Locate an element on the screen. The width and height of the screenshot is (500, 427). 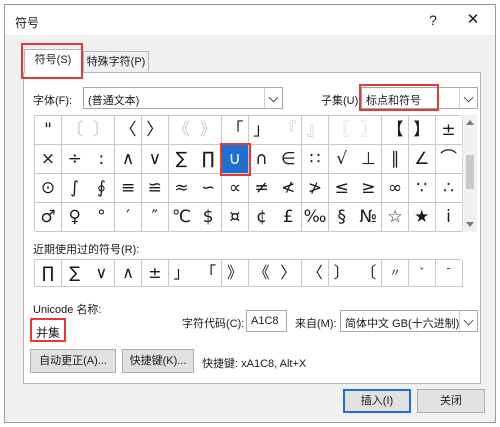
symbol-cell: 》 is located at coordinates (209, 130).